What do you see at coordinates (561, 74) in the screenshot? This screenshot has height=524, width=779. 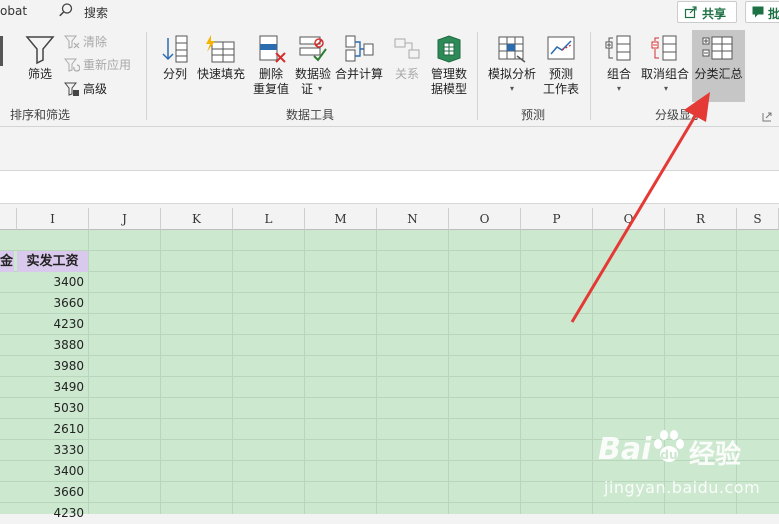 I see `forecast-sheet-label-1: 预测` at bounding box center [561, 74].